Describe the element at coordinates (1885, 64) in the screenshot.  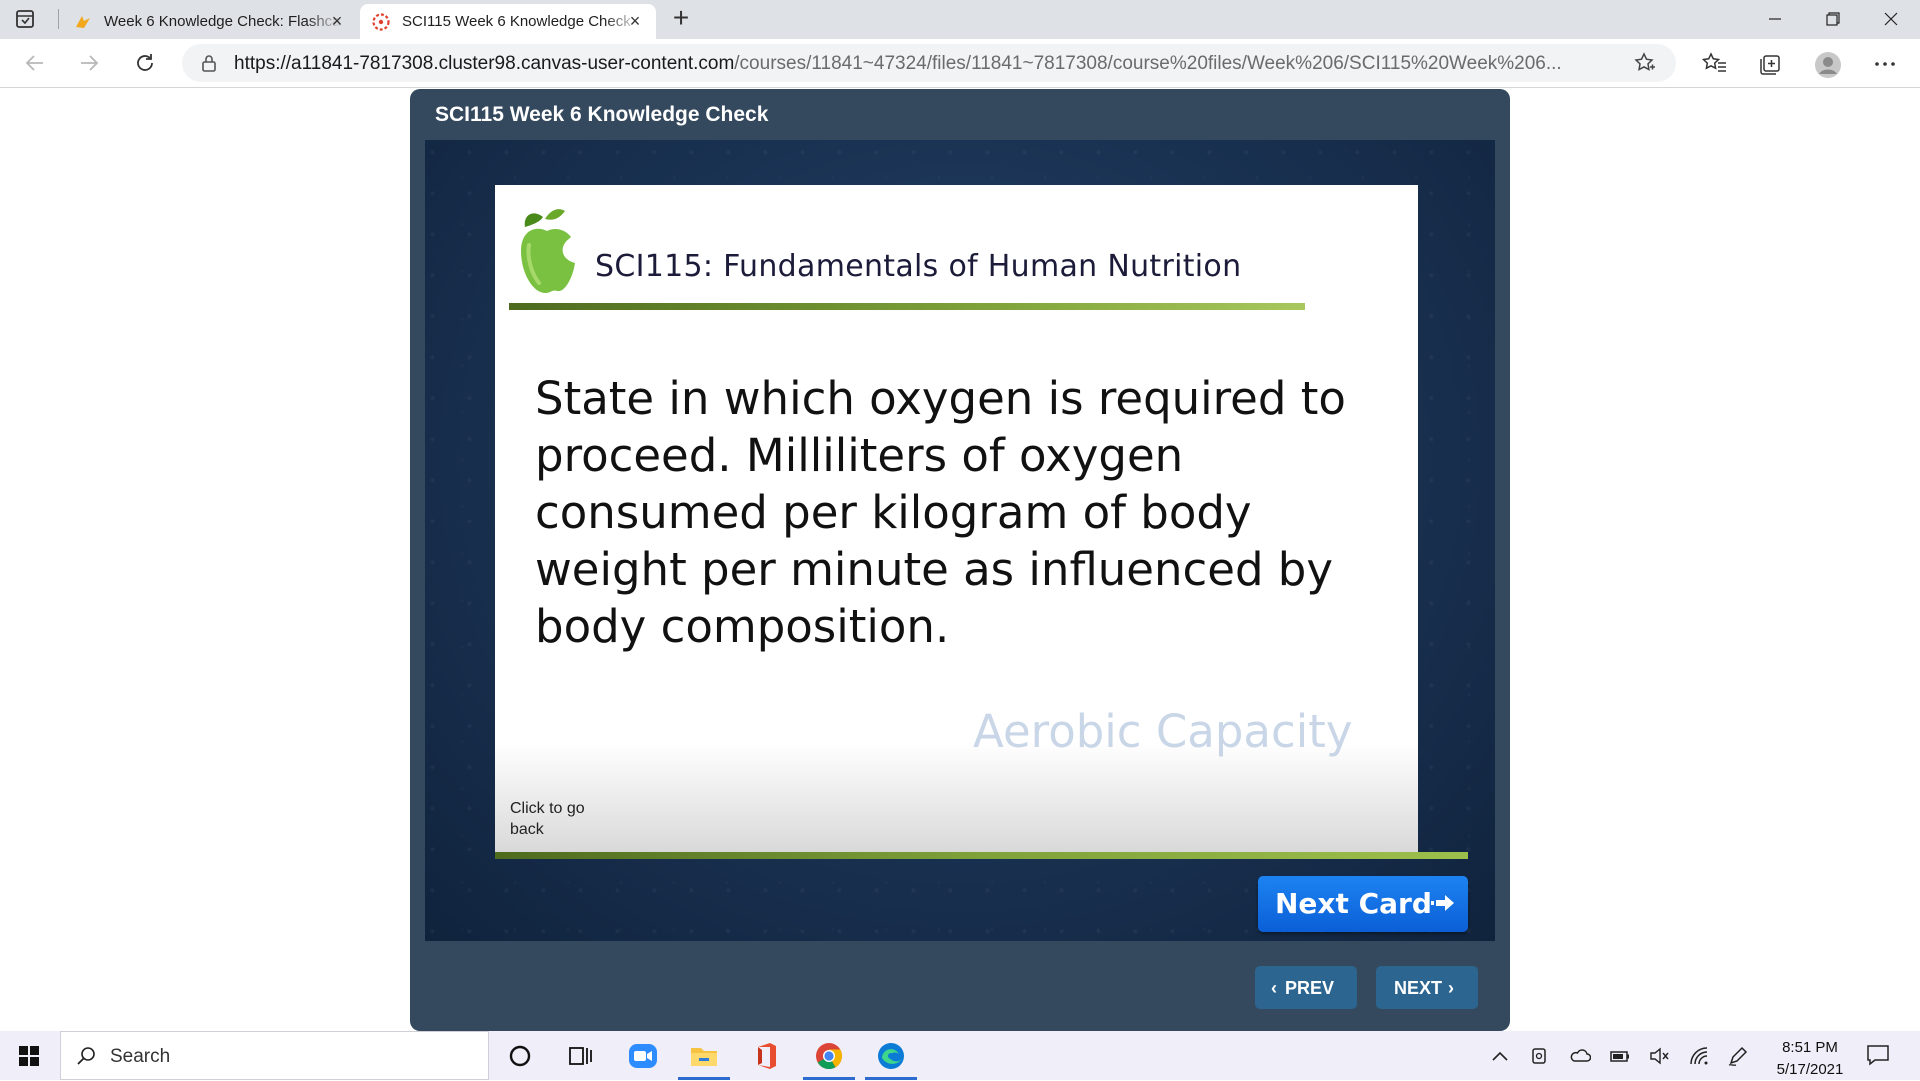
I see `more-options-icon` at that location.